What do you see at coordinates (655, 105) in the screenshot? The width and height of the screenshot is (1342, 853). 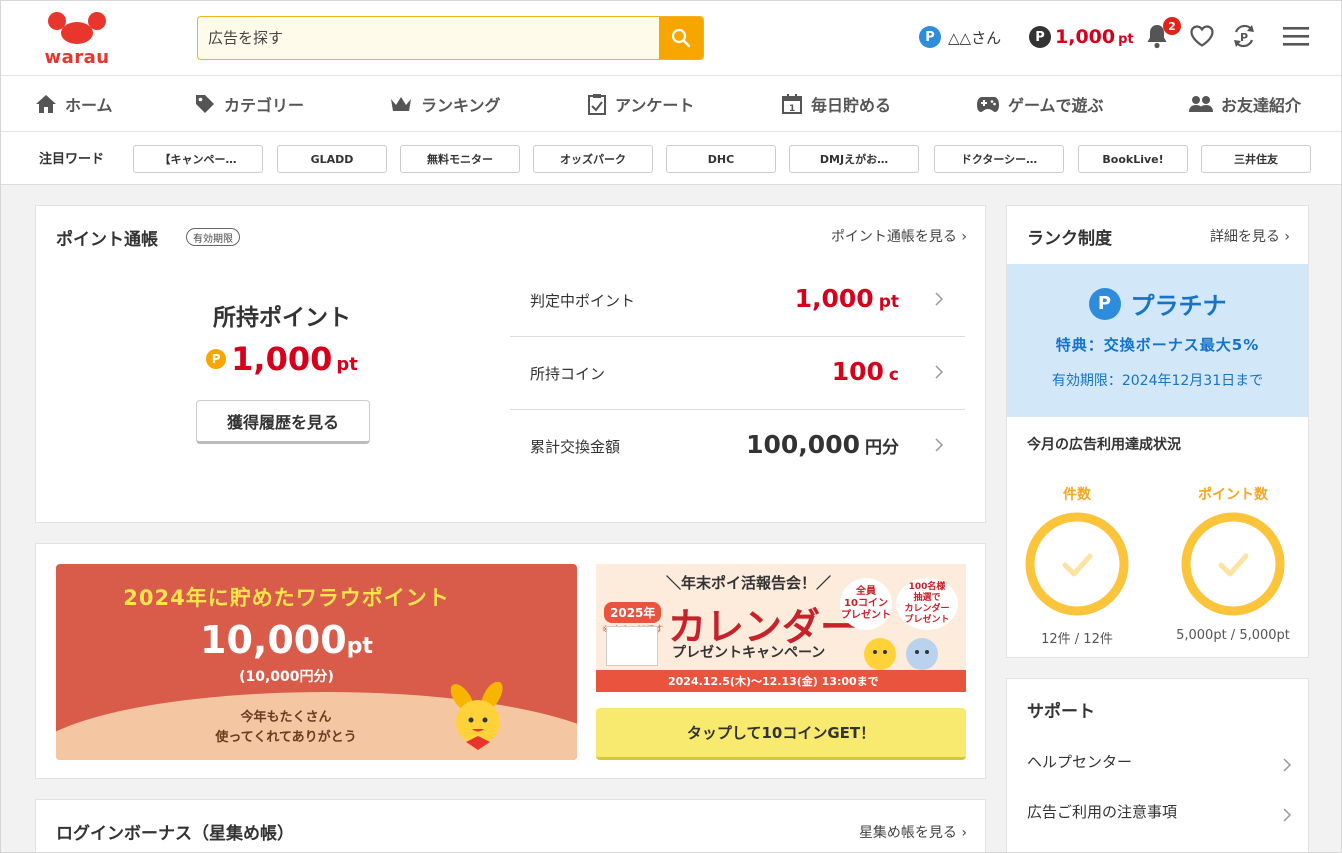 I see `nav-label: アンケート` at bounding box center [655, 105].